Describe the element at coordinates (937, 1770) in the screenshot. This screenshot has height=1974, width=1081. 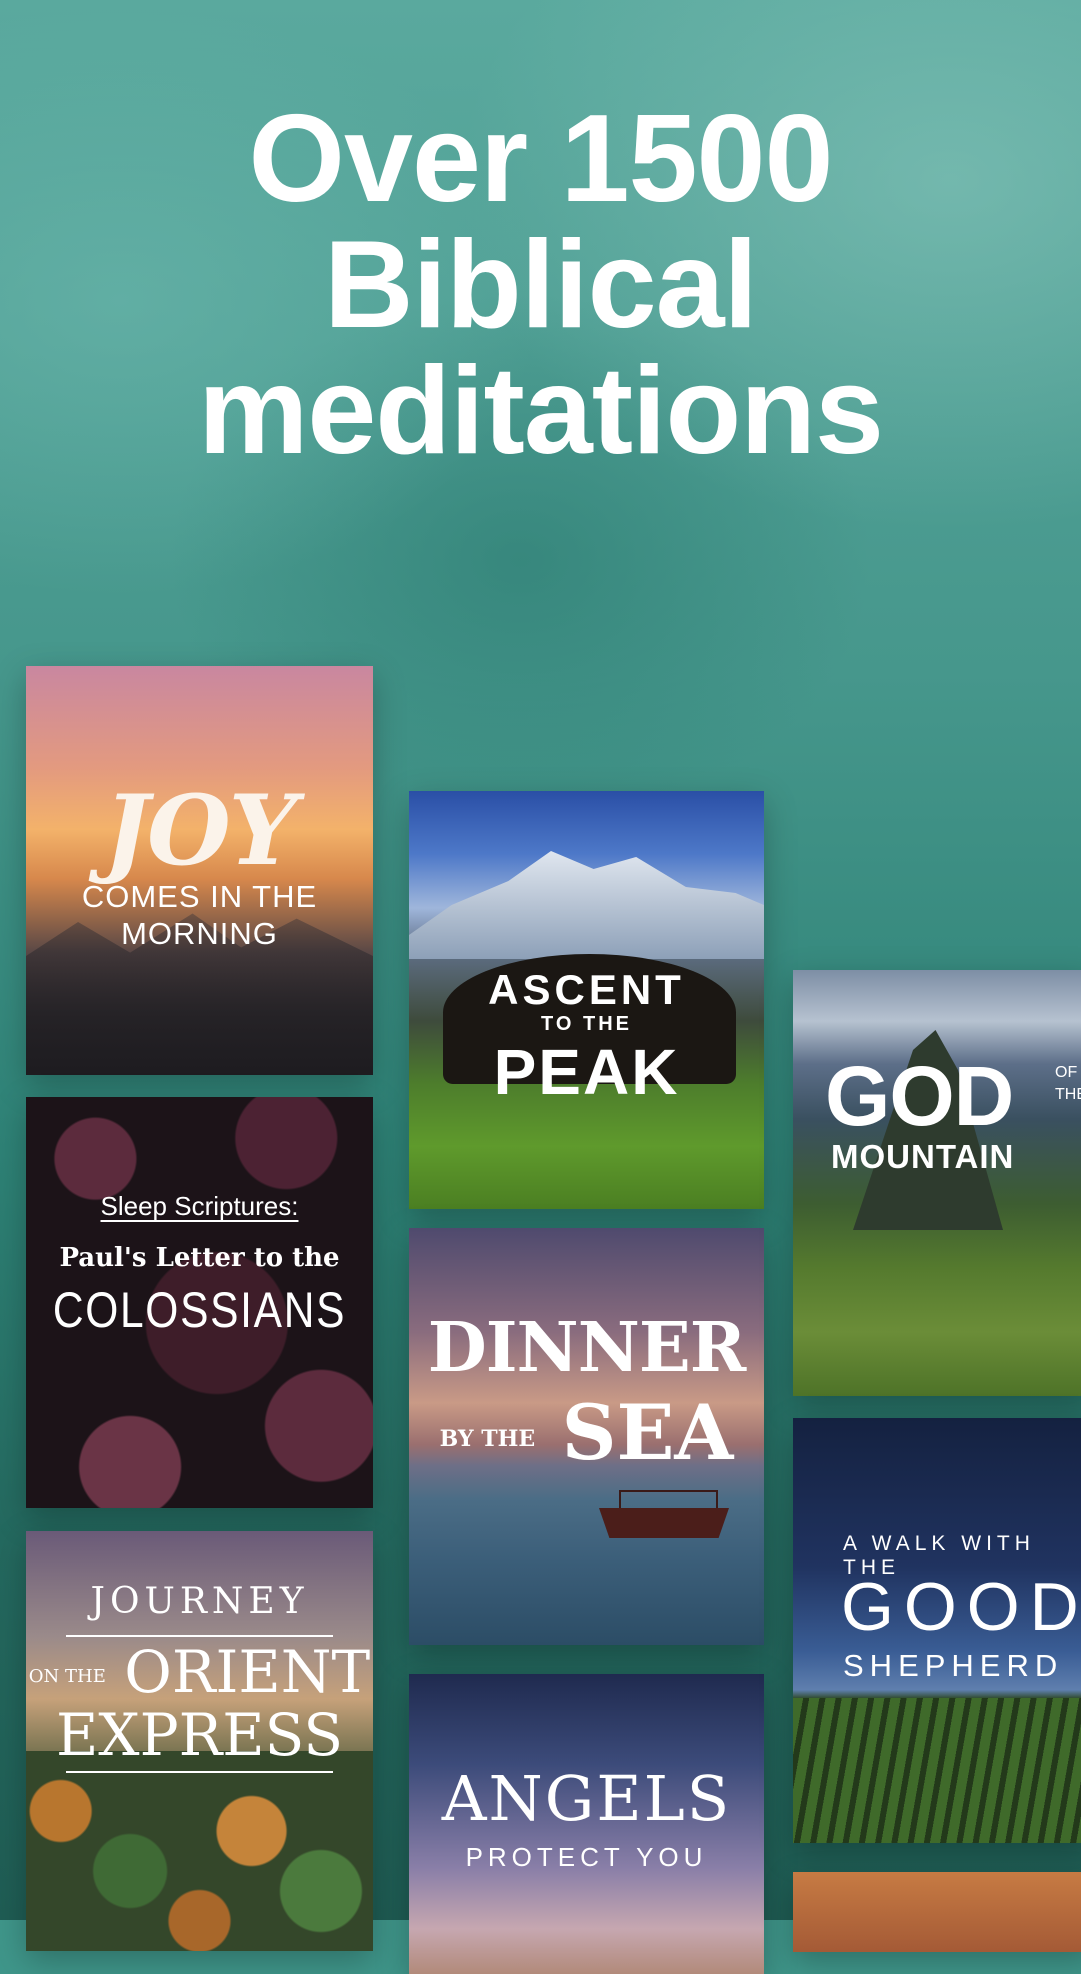
I see `vineyard-image` at that location.